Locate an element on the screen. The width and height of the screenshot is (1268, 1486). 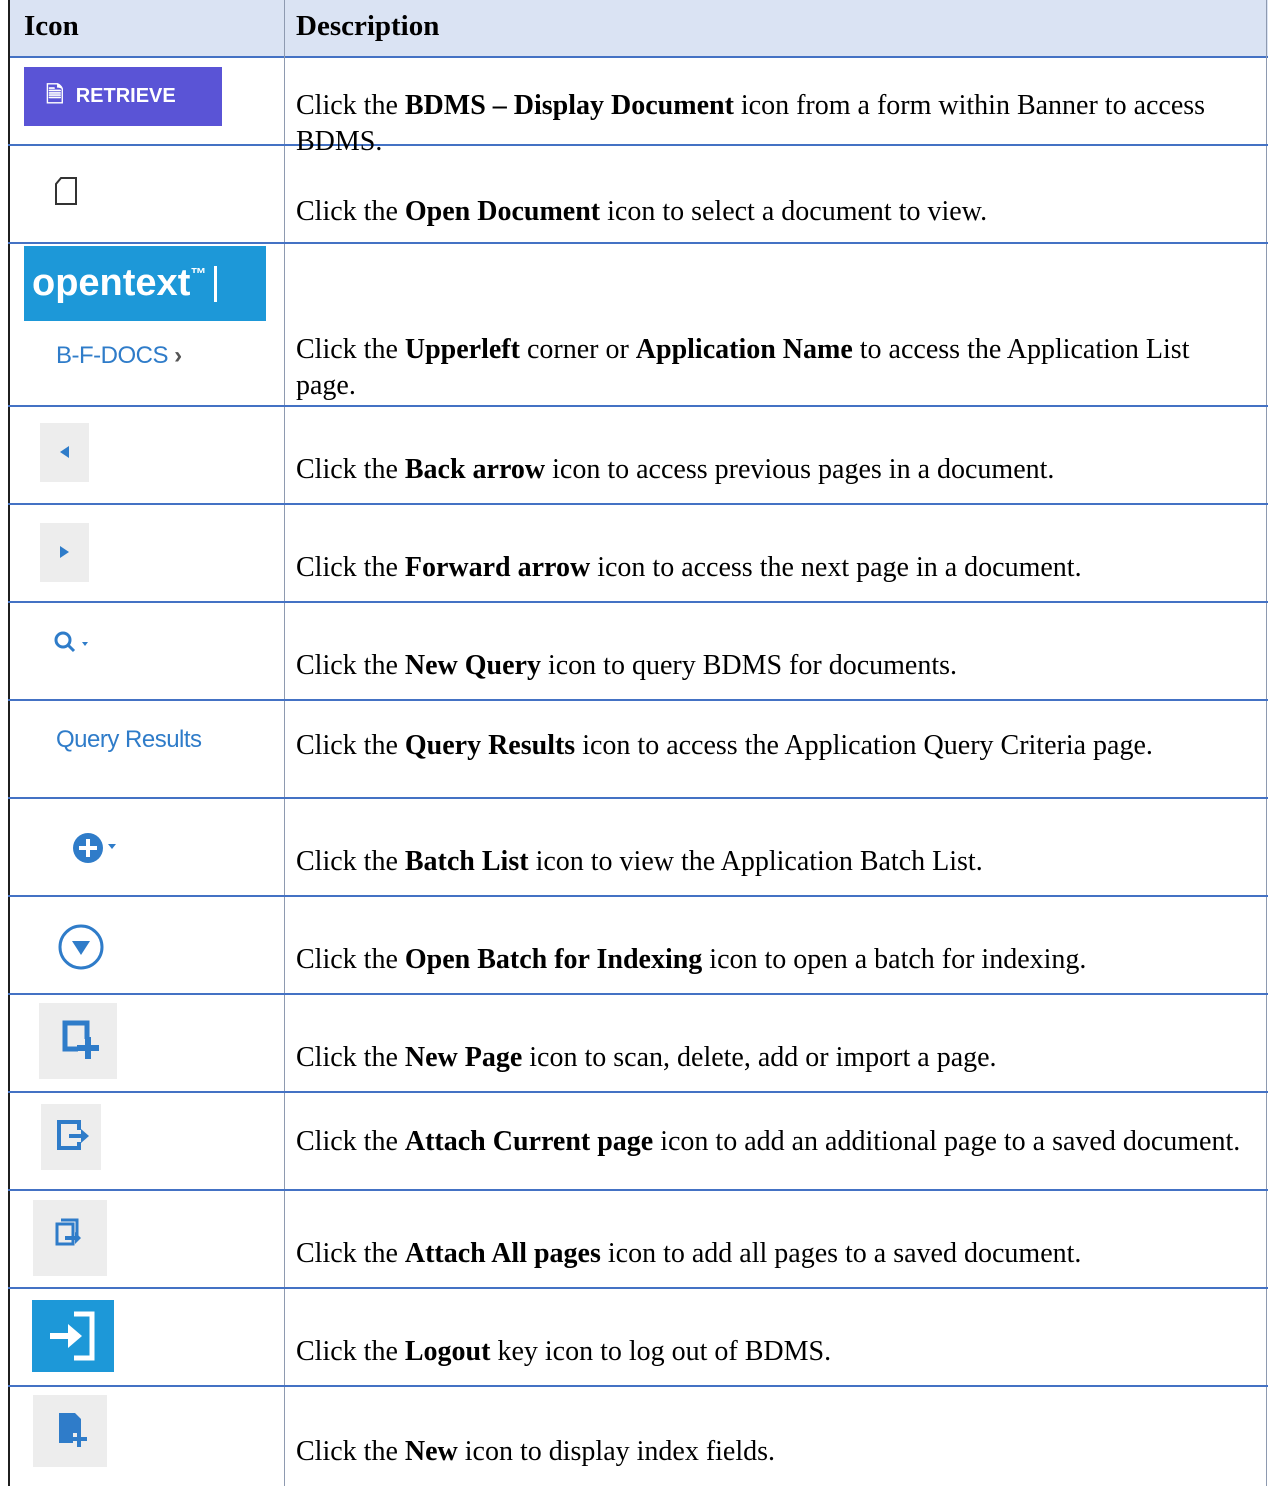
header-description: Description is located at coordinates (368, 26).